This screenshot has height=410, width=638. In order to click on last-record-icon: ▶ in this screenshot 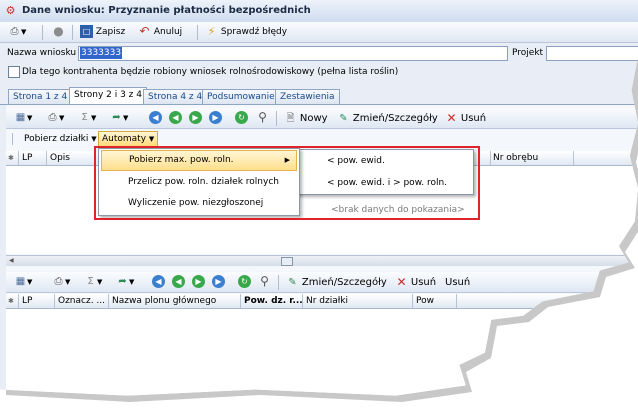, I will do `click(218, 281)`.